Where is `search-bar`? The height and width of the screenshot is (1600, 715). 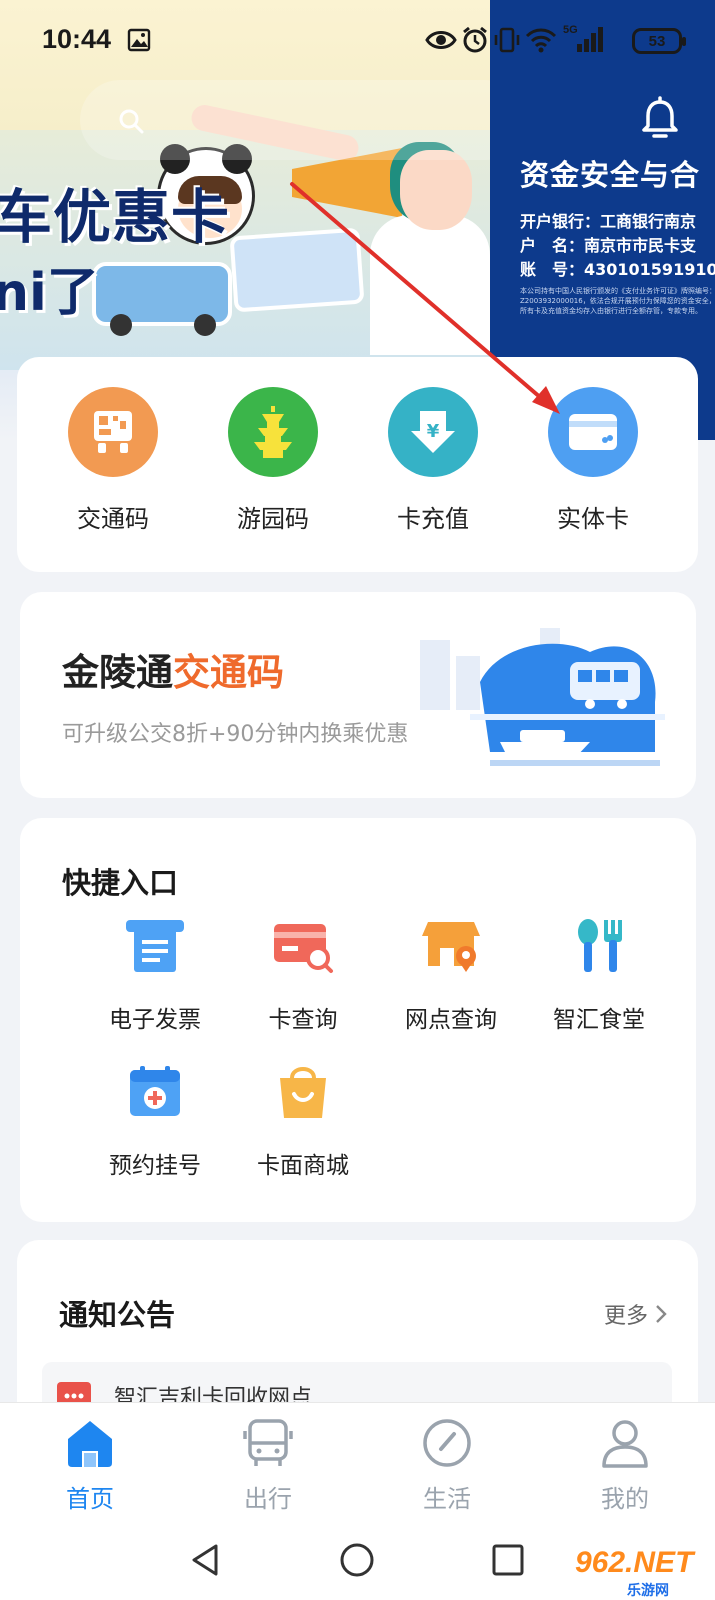 search-bar is located at coordinates (302, 120).